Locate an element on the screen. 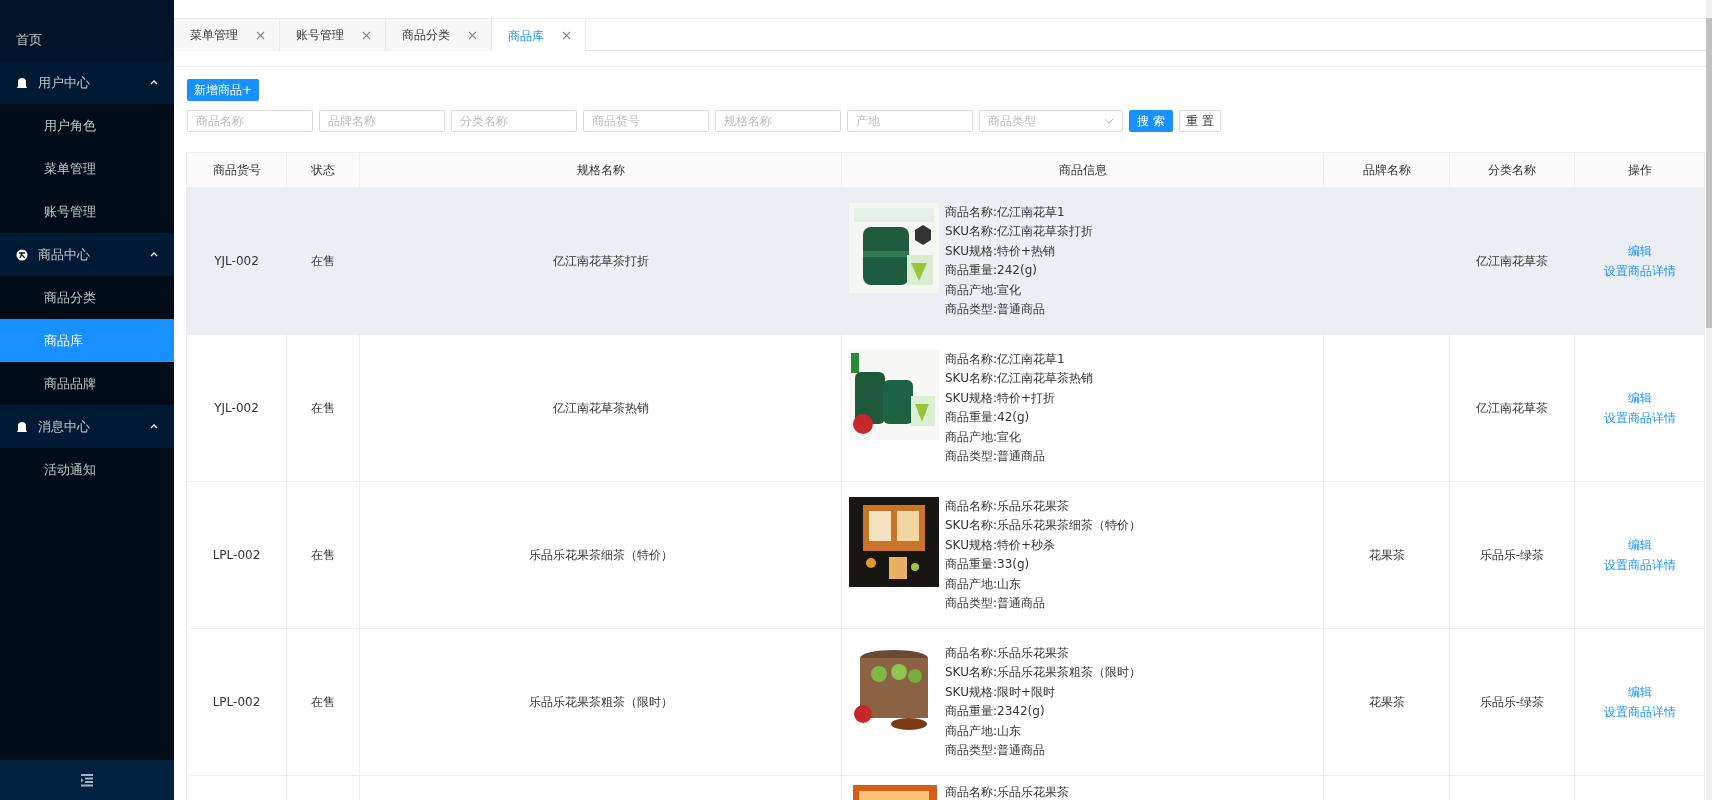  info-line: 商品重量:242(g) is located at coordinates (991, 270).